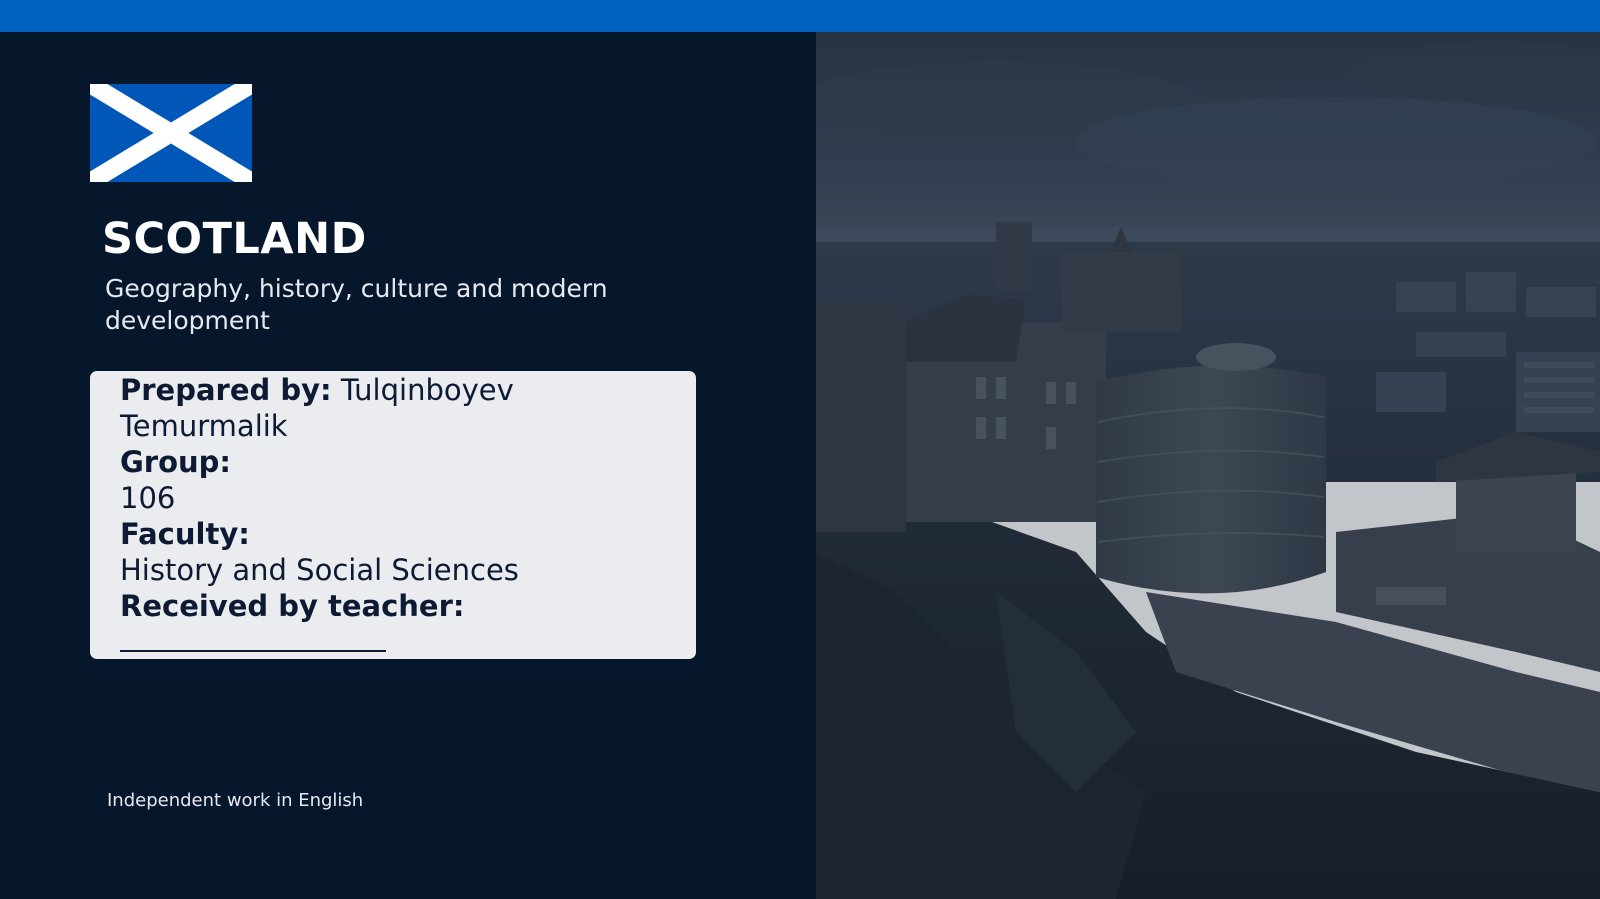  What do you see at coordinates (204, 426) in the screenshot?
I see `prepared-by-value-cont: Temurmalik` at bounding box center [204, 426].